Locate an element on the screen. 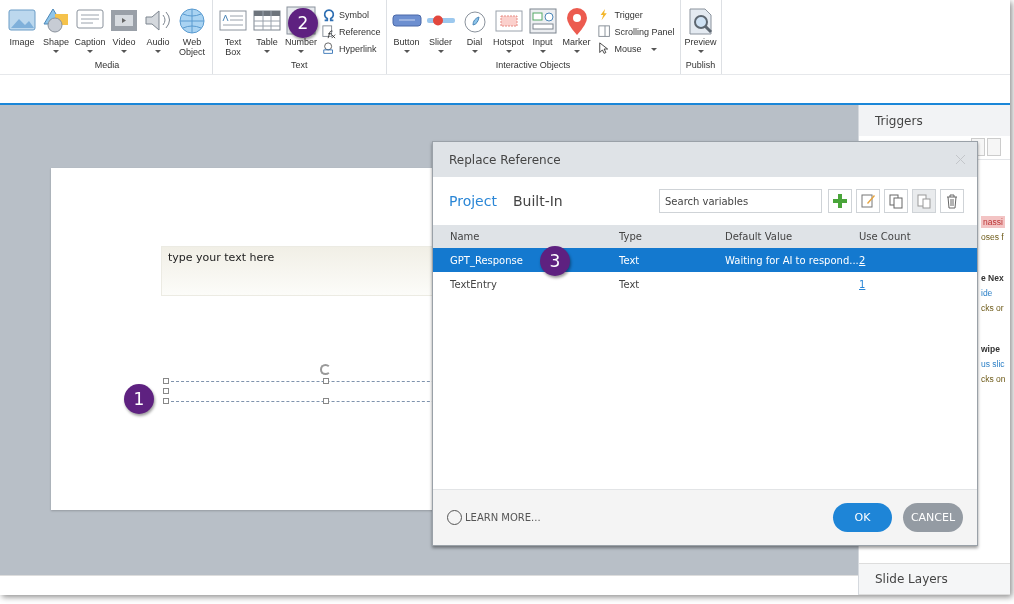 Image resolution: width=1014 pixels, height=604 pixels. group-label: Publish is located at coordinates (700, 65).